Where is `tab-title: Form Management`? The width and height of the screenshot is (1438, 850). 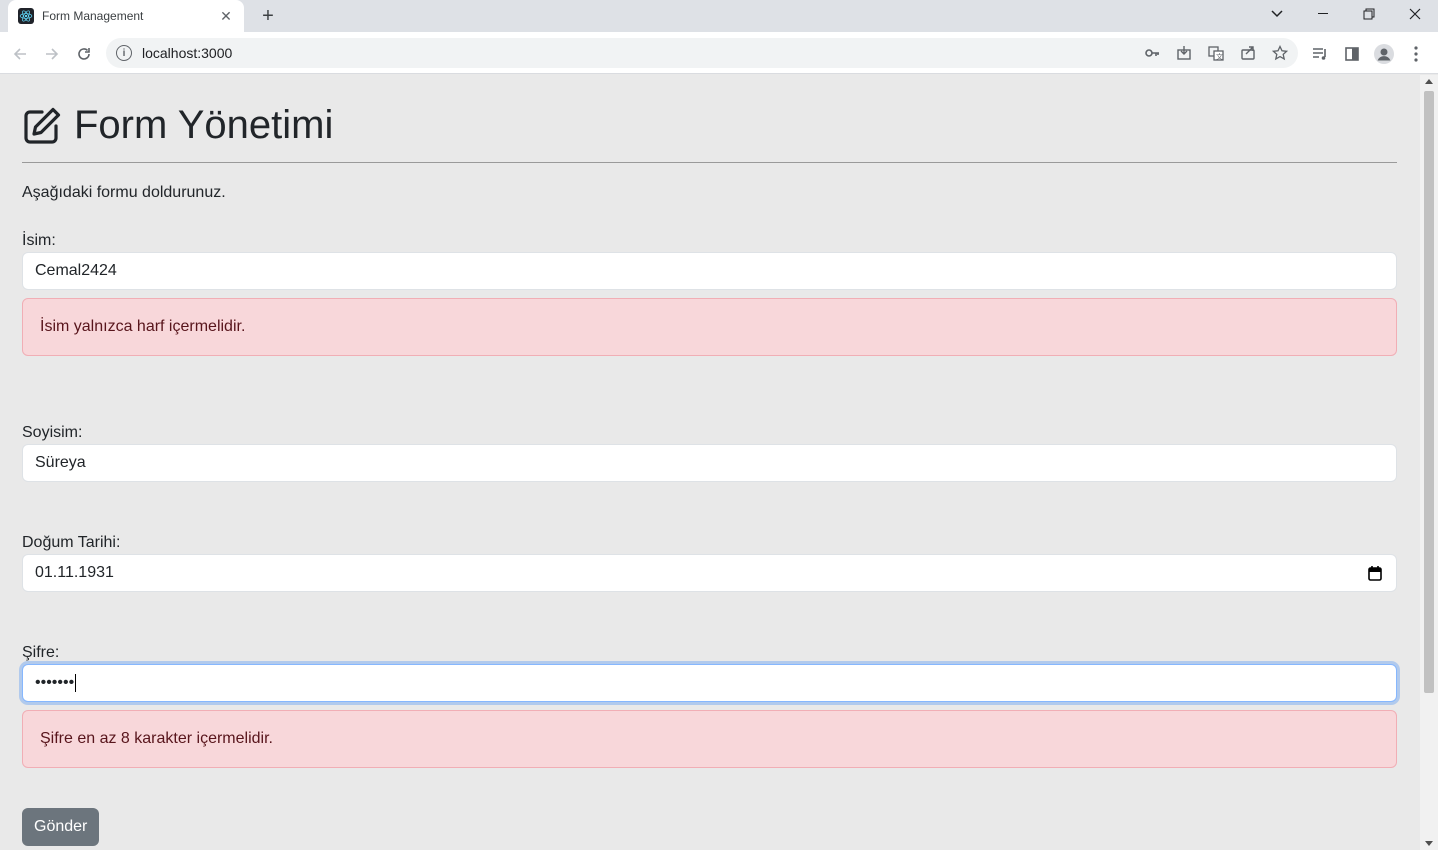
tab-title: Form Management is located at coordinates (93, 16).